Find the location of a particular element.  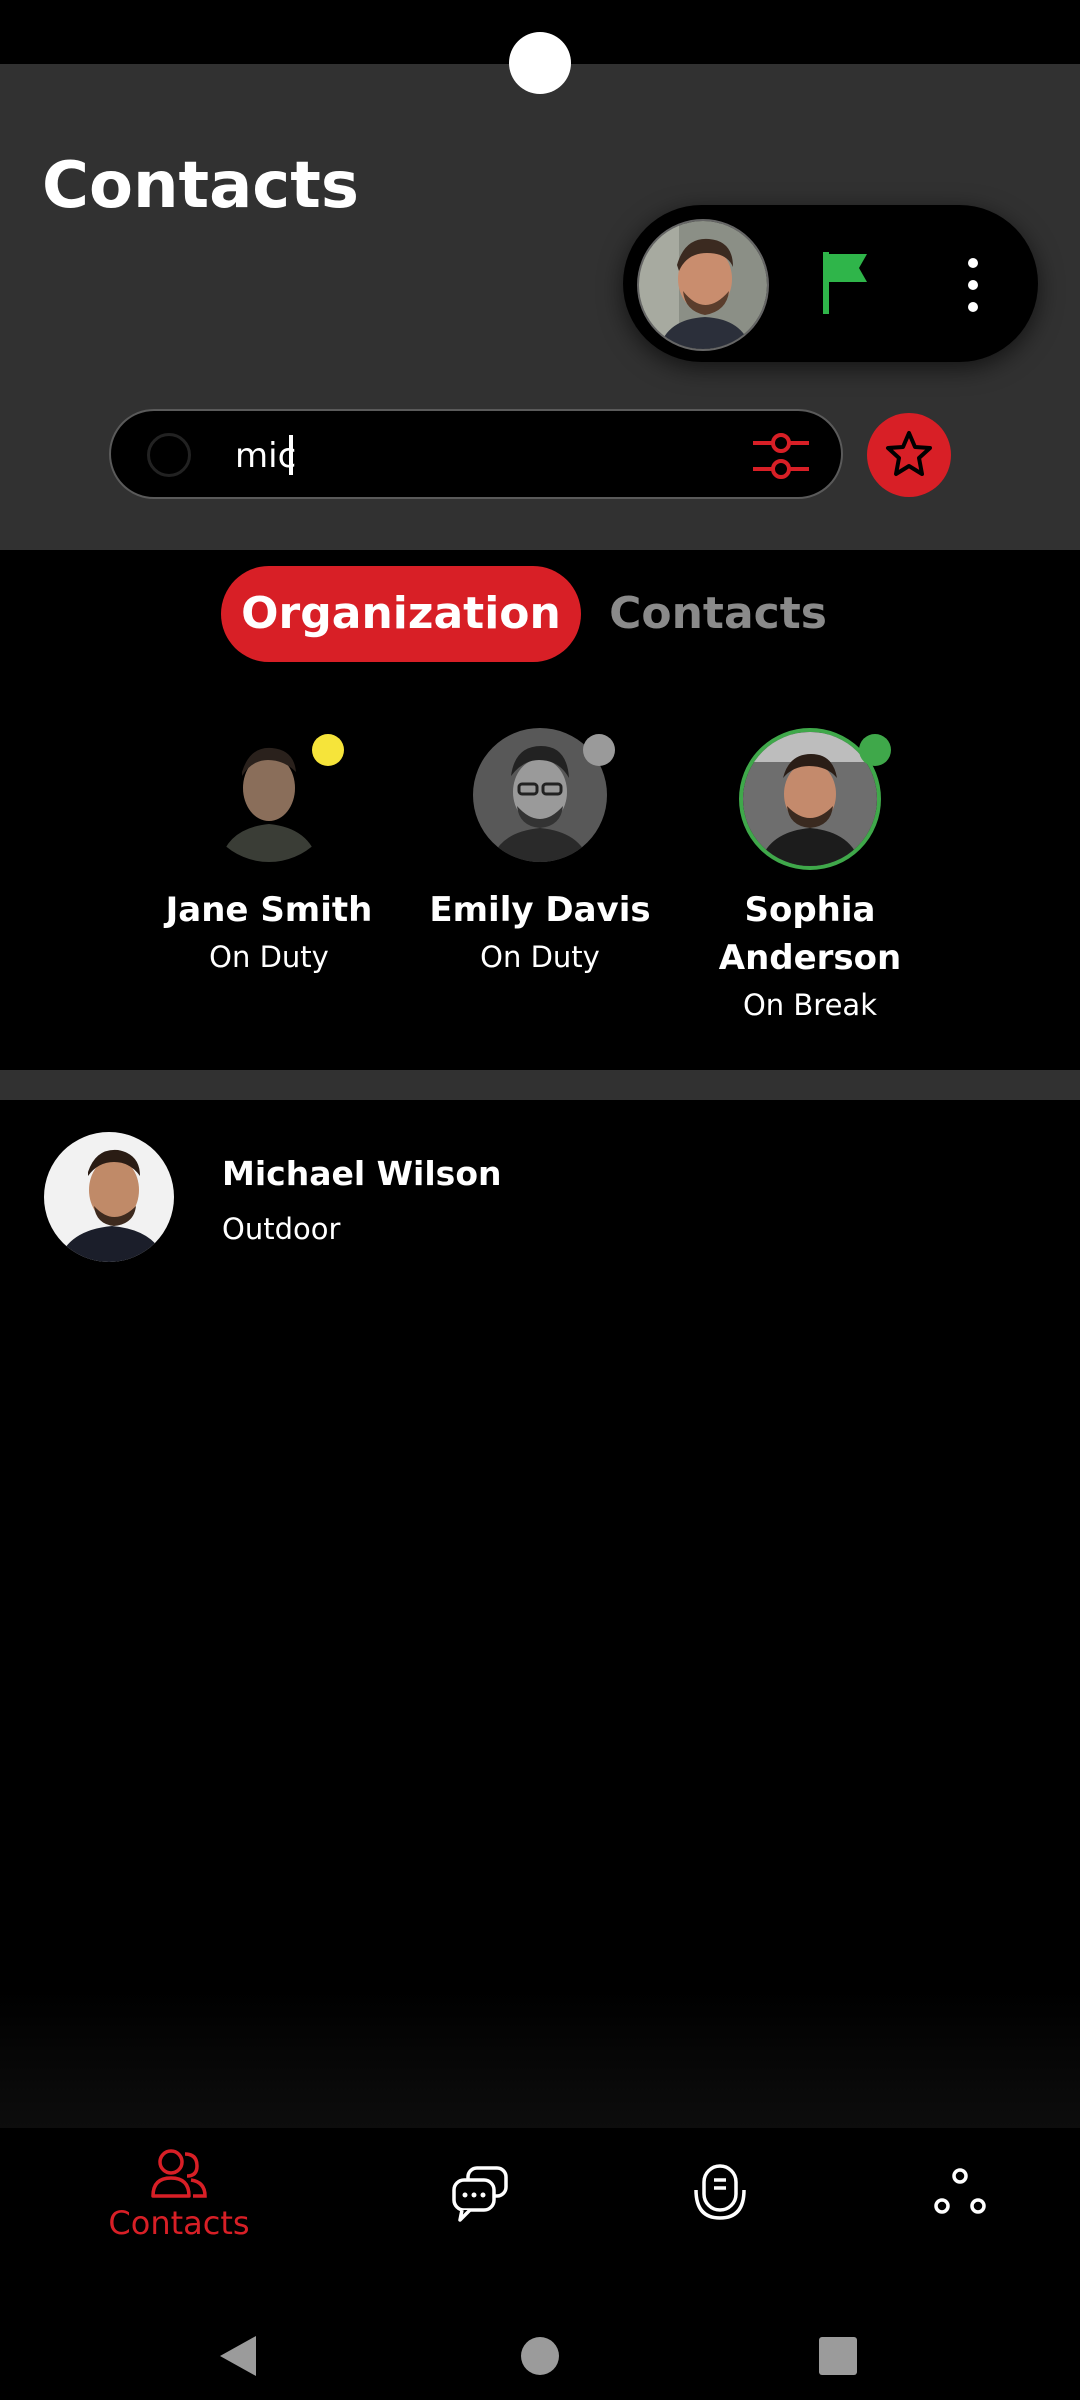

nav-contacts: Contacts is located at coordinates (179, 2203).